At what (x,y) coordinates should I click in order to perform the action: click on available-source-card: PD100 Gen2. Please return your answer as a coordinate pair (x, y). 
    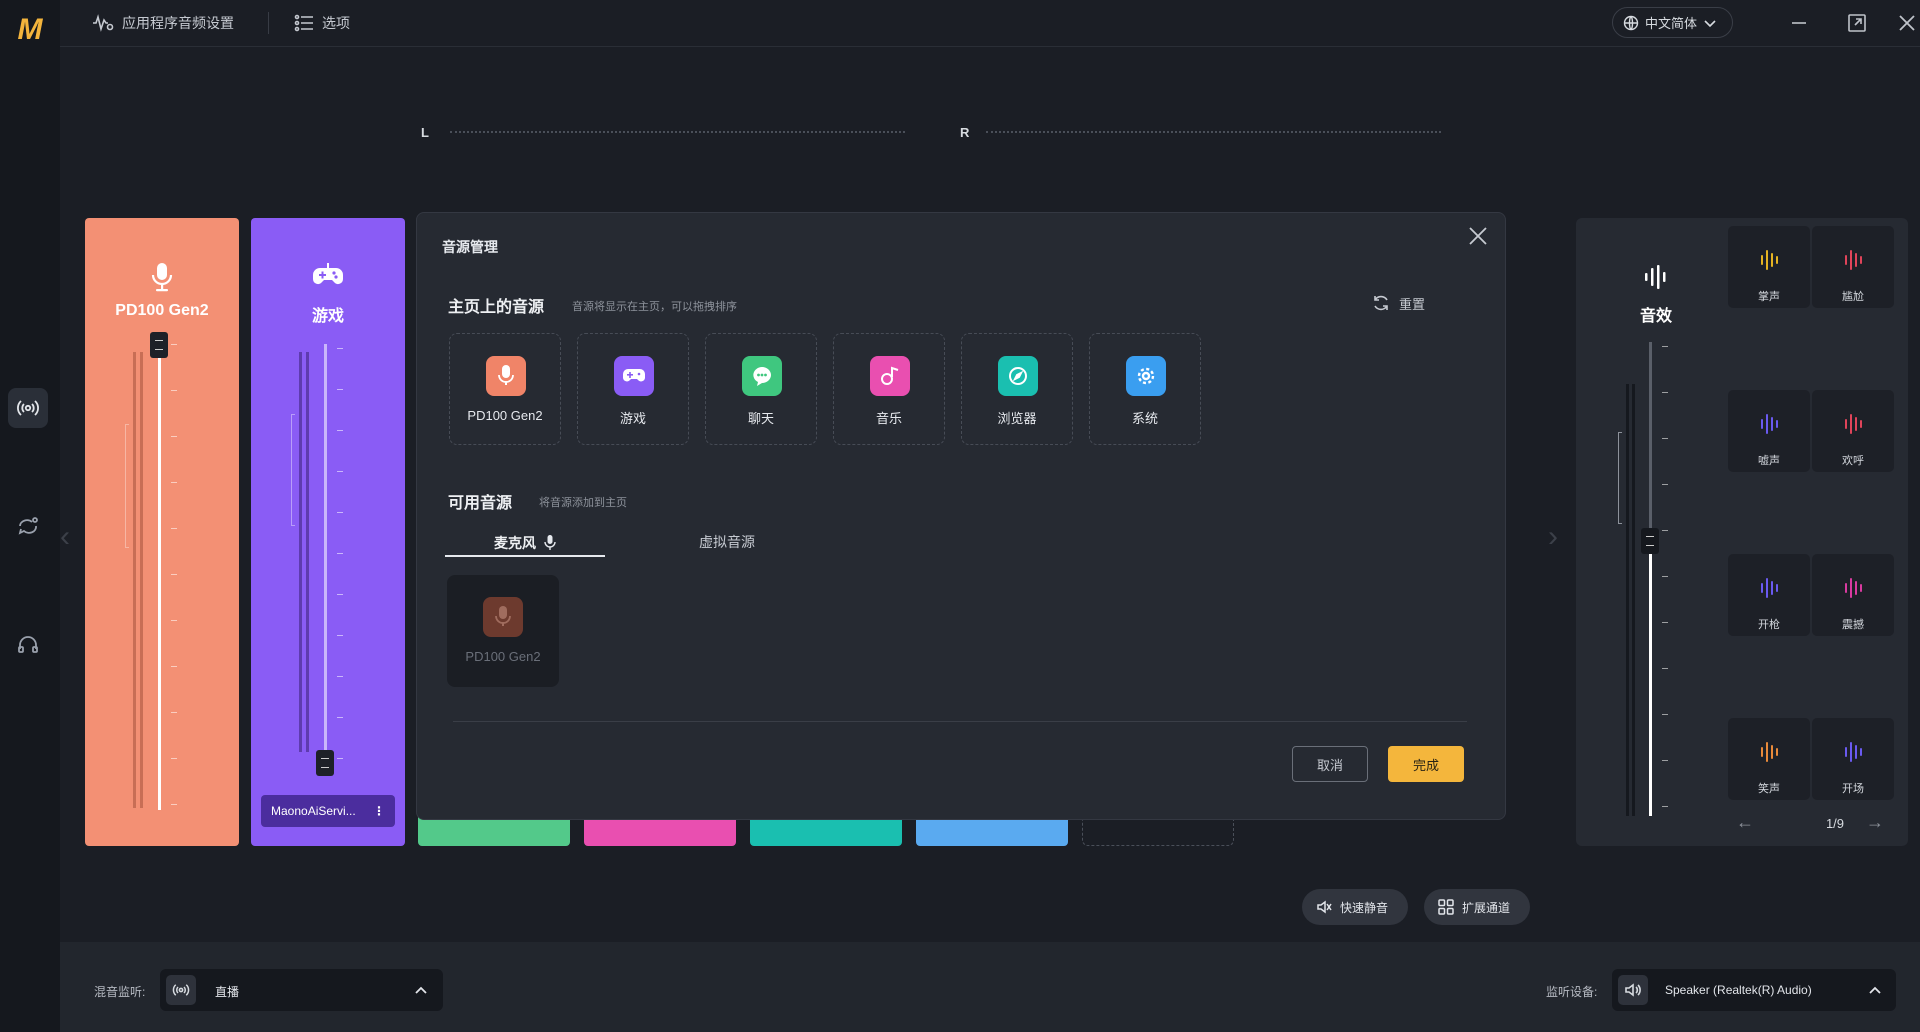
    Looking at the image, I should click on (503, 631).